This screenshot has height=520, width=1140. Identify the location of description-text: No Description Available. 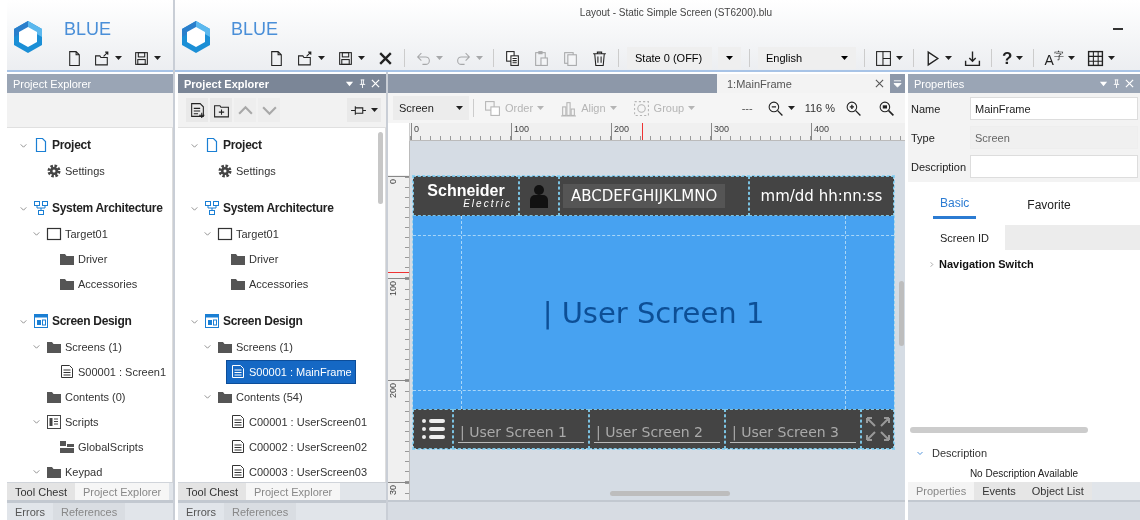
(1024, 474).